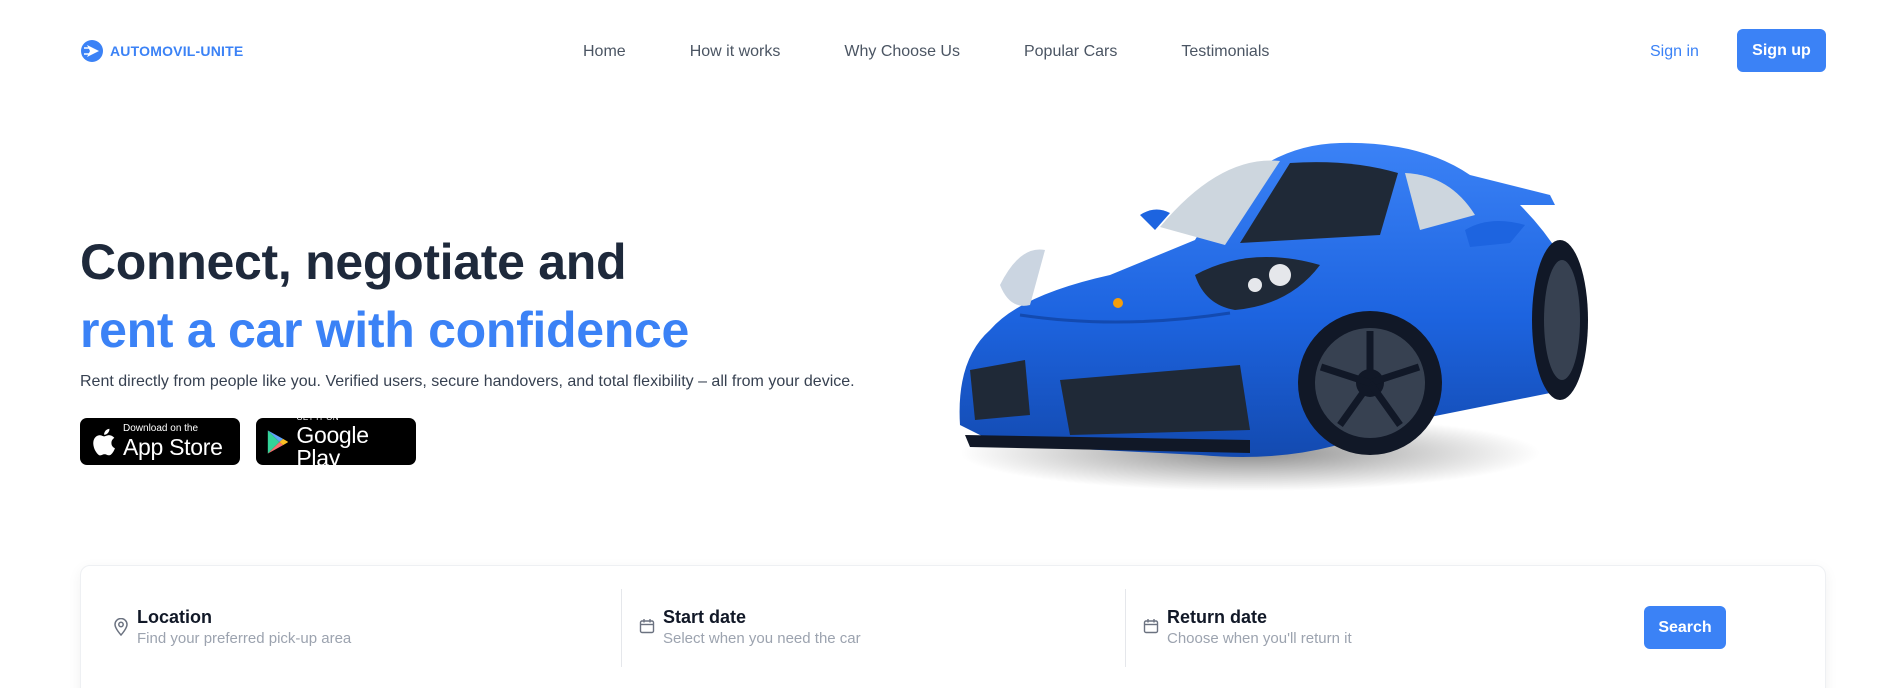  Describe the element at coordinates (173, 447) in the screenshot. I see `app-store-big-text: App Store` at that location.